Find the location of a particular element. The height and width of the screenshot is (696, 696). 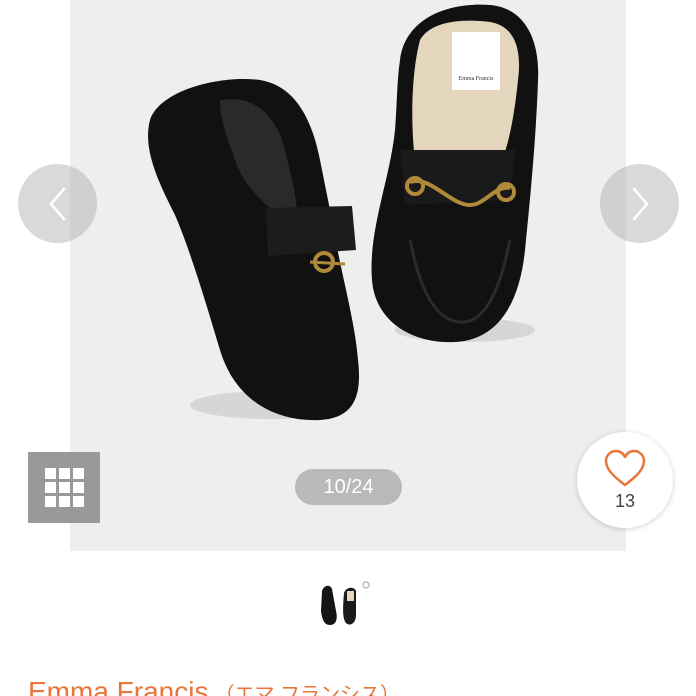

chevron-right-icon is located at coordinates (640, 203).